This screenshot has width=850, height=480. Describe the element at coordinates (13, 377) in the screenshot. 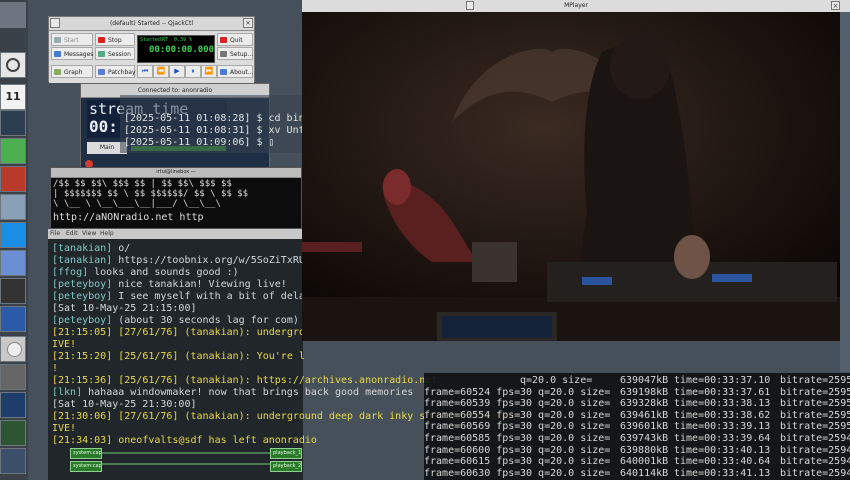

I see `system-icon` at that location.